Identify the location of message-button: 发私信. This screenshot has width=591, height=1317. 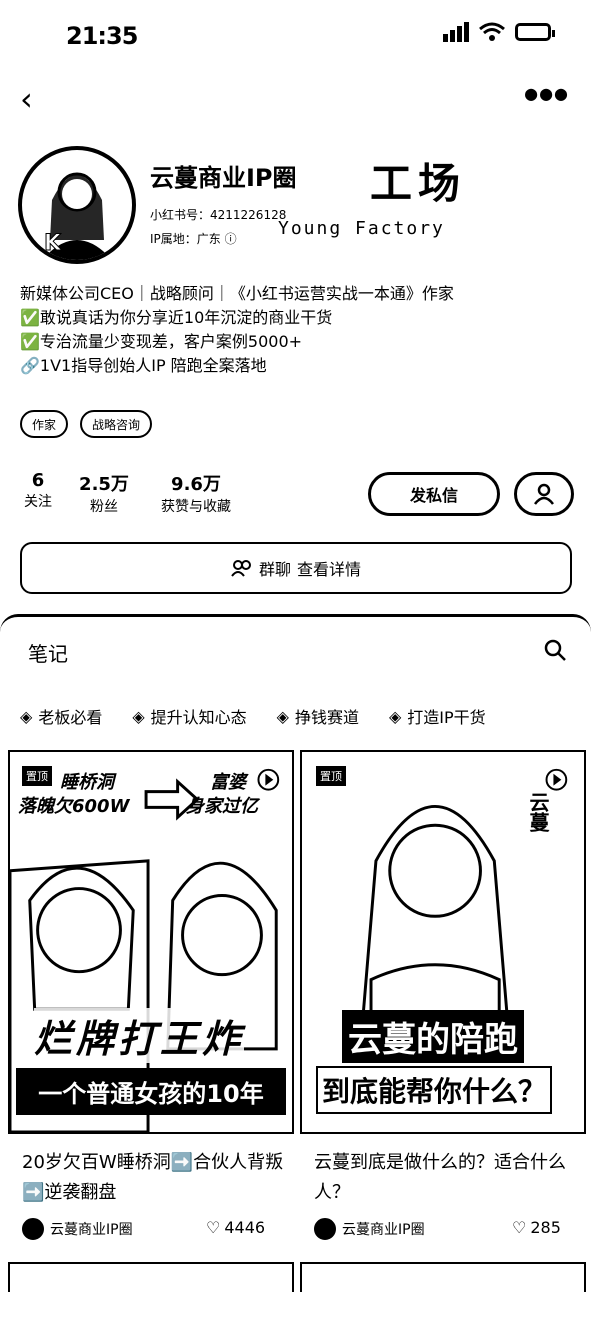
(434, 494).